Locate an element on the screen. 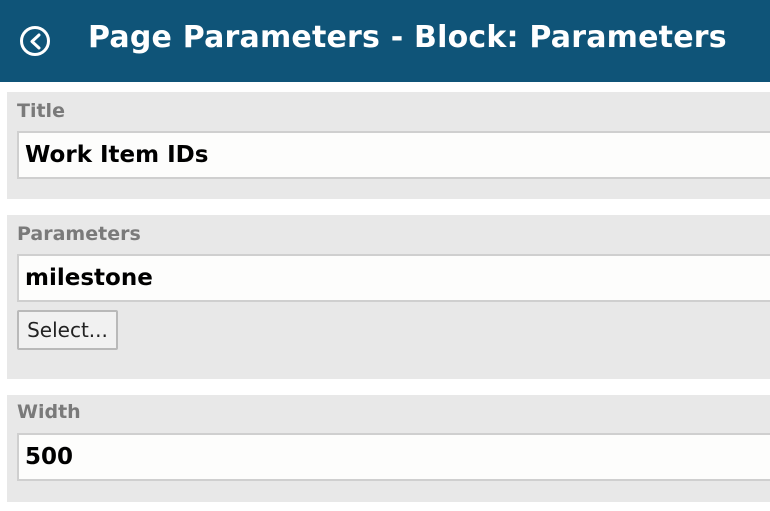 This screenshot has height=511, width=770. back-arrow-icon is located at coordinates (35, 41).